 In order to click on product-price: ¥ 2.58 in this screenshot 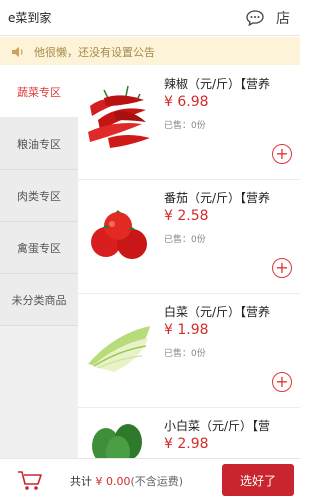, I will do `click(186, 216)`.